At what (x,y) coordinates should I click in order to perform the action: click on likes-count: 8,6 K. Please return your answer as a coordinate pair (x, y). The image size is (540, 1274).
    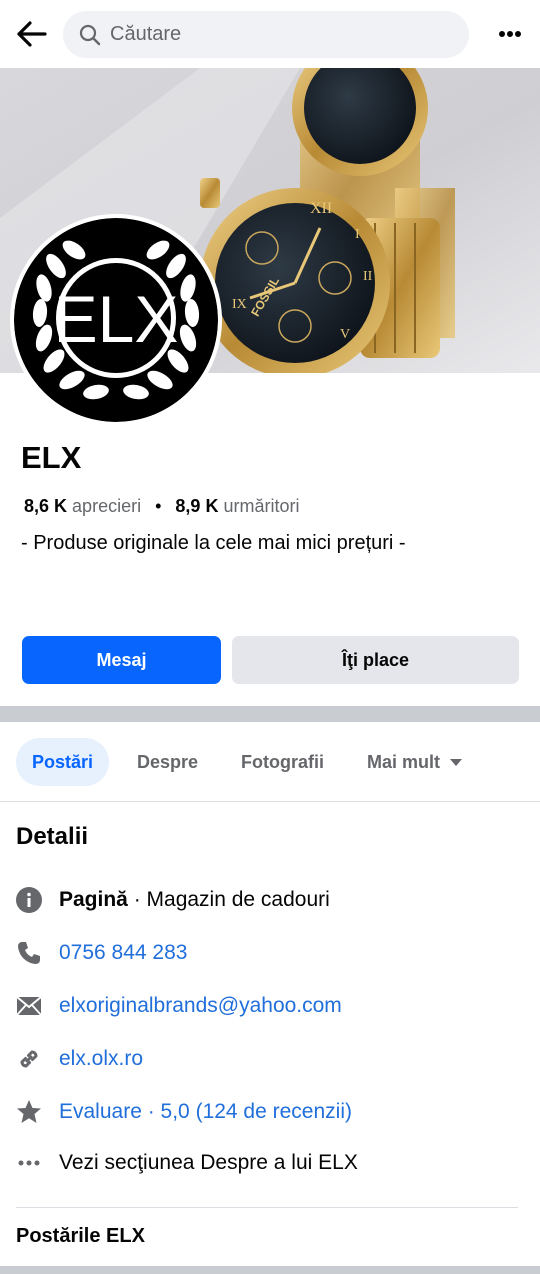
    Looking at the image, I should click on (46, 506).